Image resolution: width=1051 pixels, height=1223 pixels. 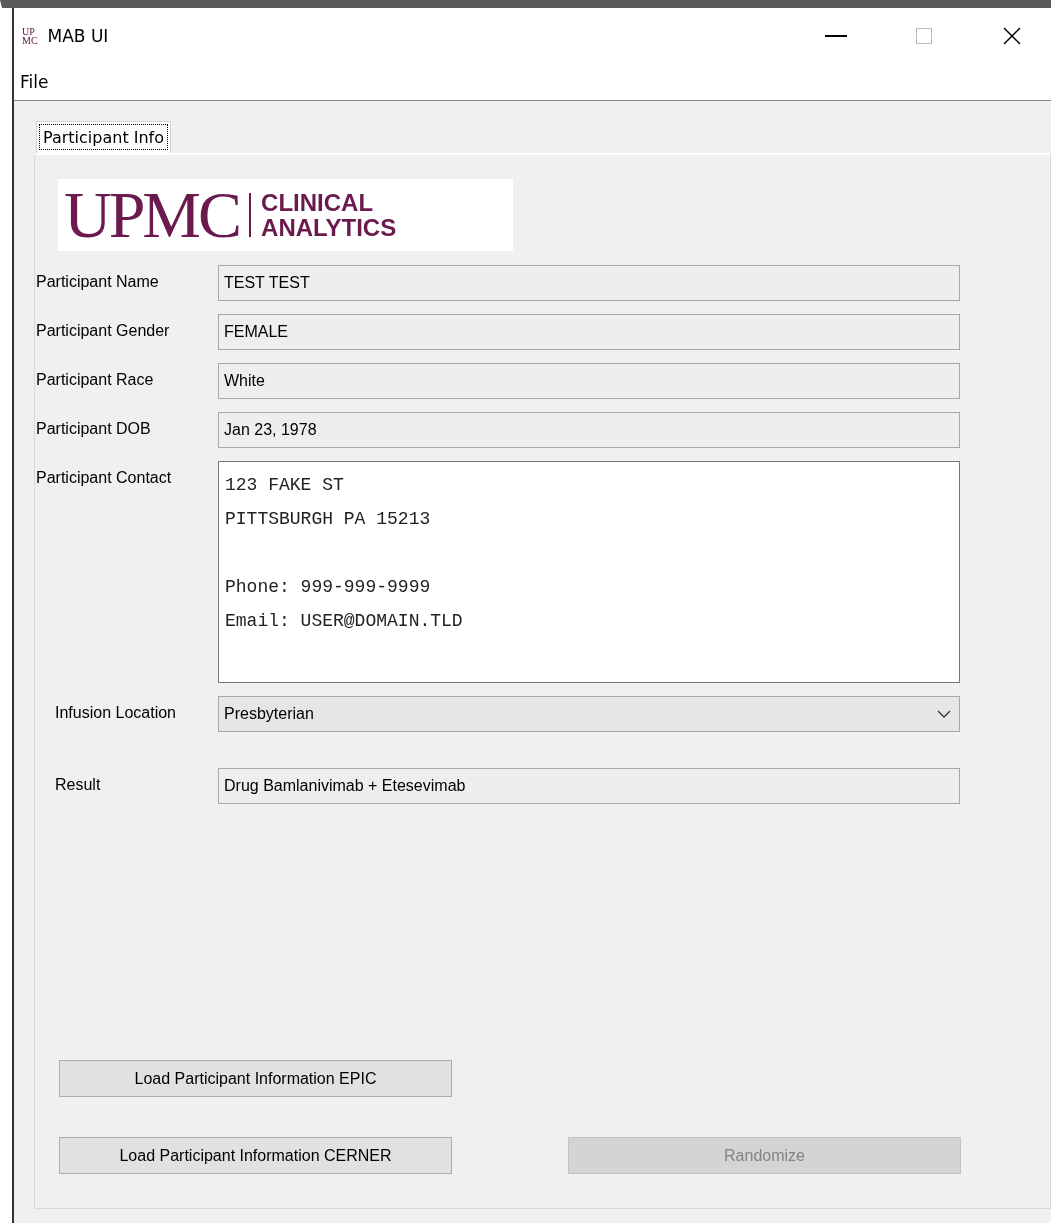 I want to click on contact-text-area: 123 FAKE ST PITTSBURGH PA 15213 Phone: 999-999-9999 Email: USER@DOMAIN.TLD, so click(x=589, y=572).